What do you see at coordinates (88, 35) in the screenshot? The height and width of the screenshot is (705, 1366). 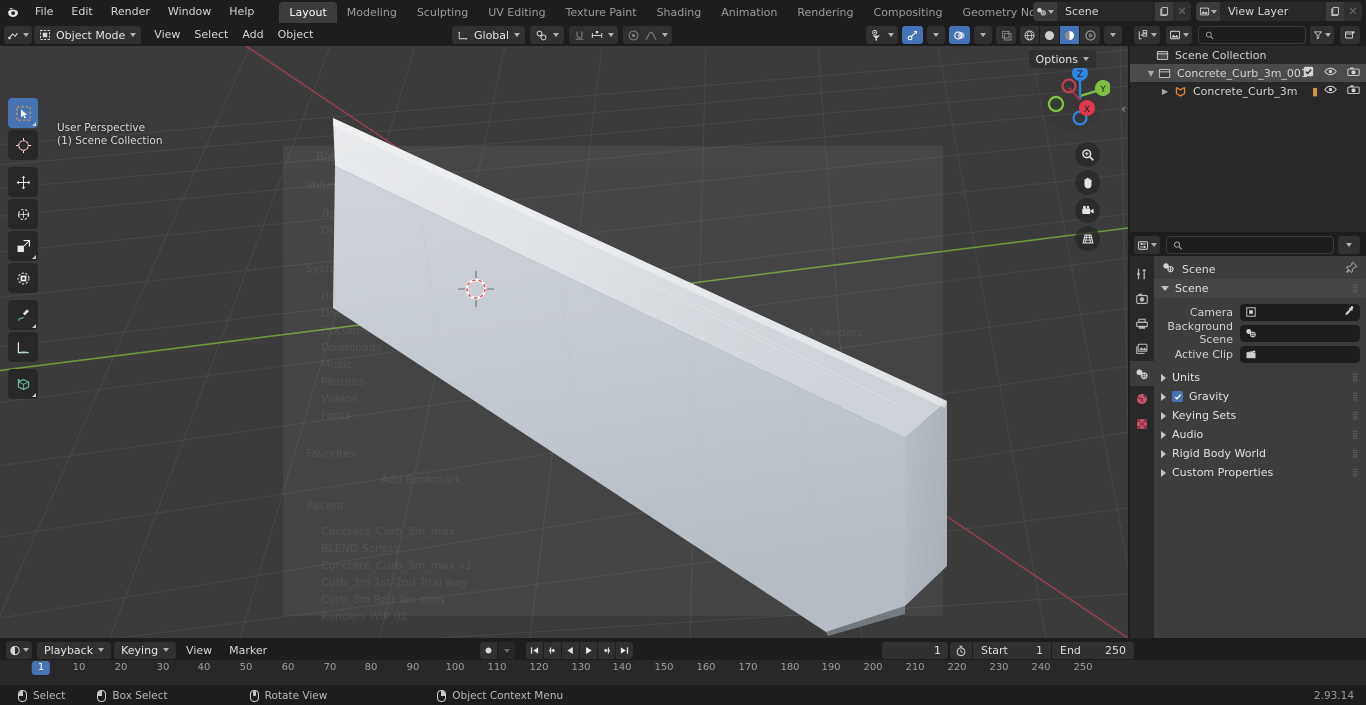 I see `interaction-mode-selector: Object Mode` at bounding box center [88, 35].